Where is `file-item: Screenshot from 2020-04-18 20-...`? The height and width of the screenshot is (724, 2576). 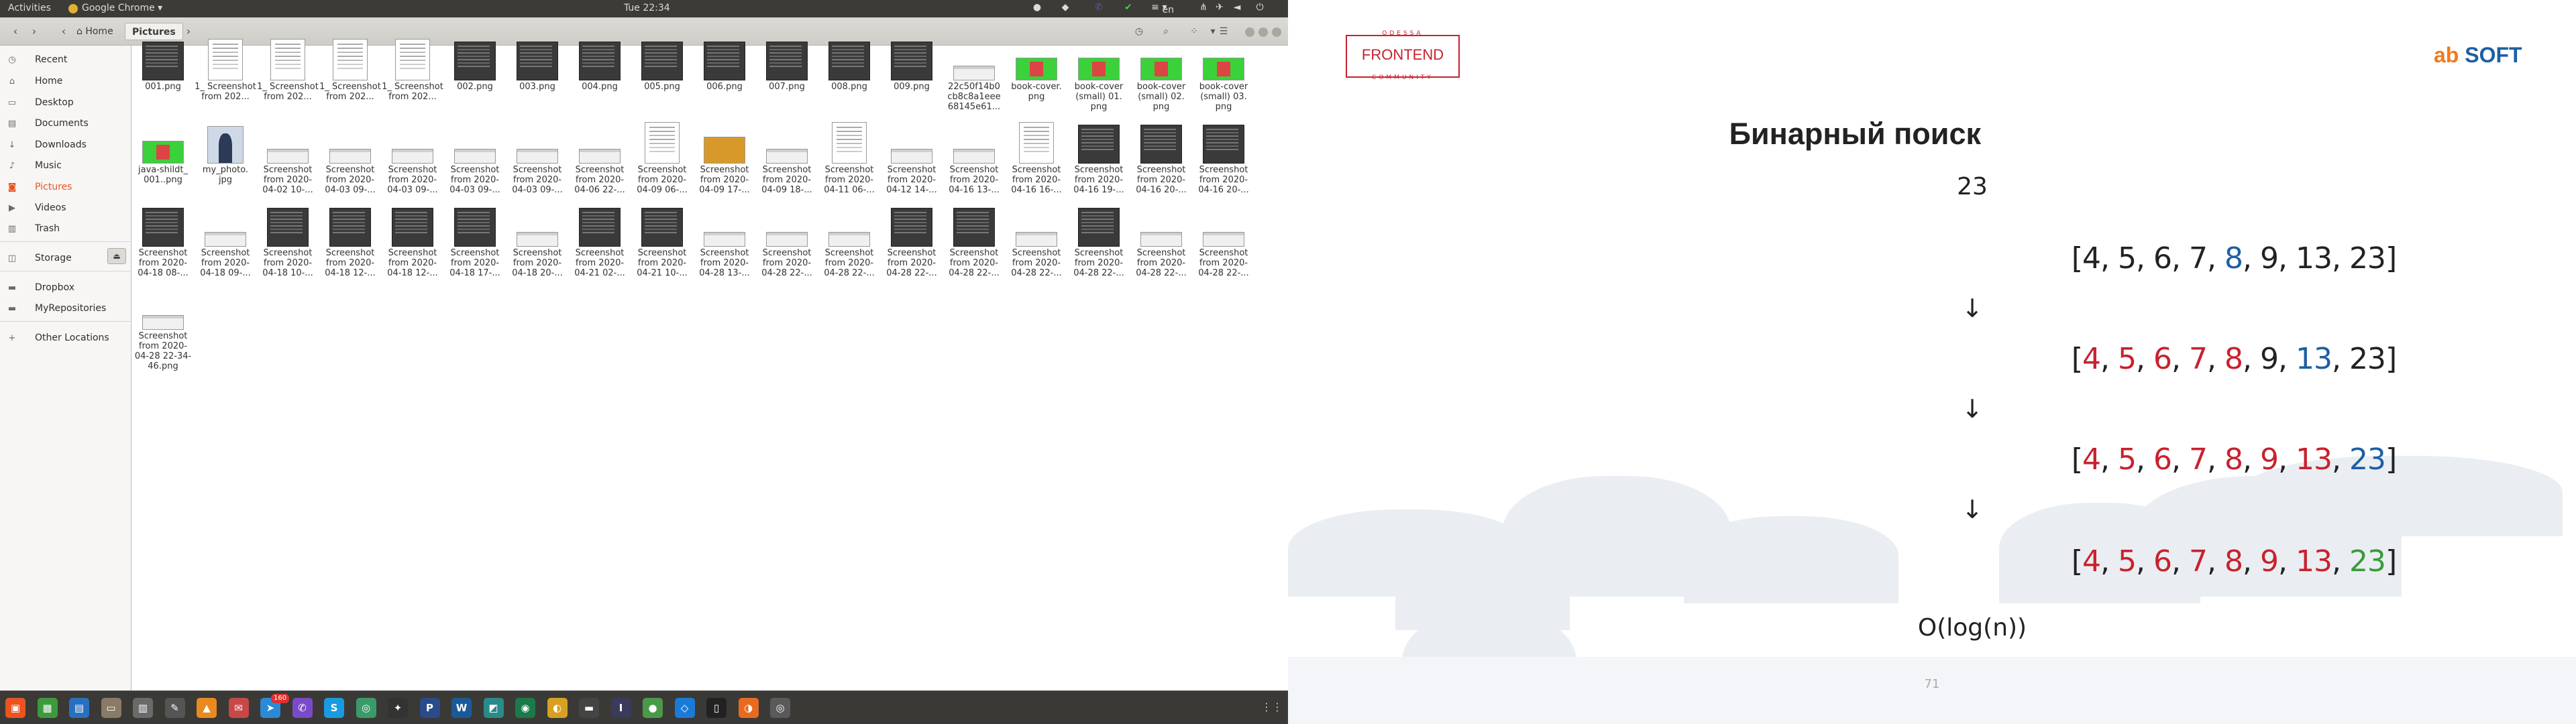 file-item: Screenshot from 2020-04-18 20-... is located at coordinates (537, 257).